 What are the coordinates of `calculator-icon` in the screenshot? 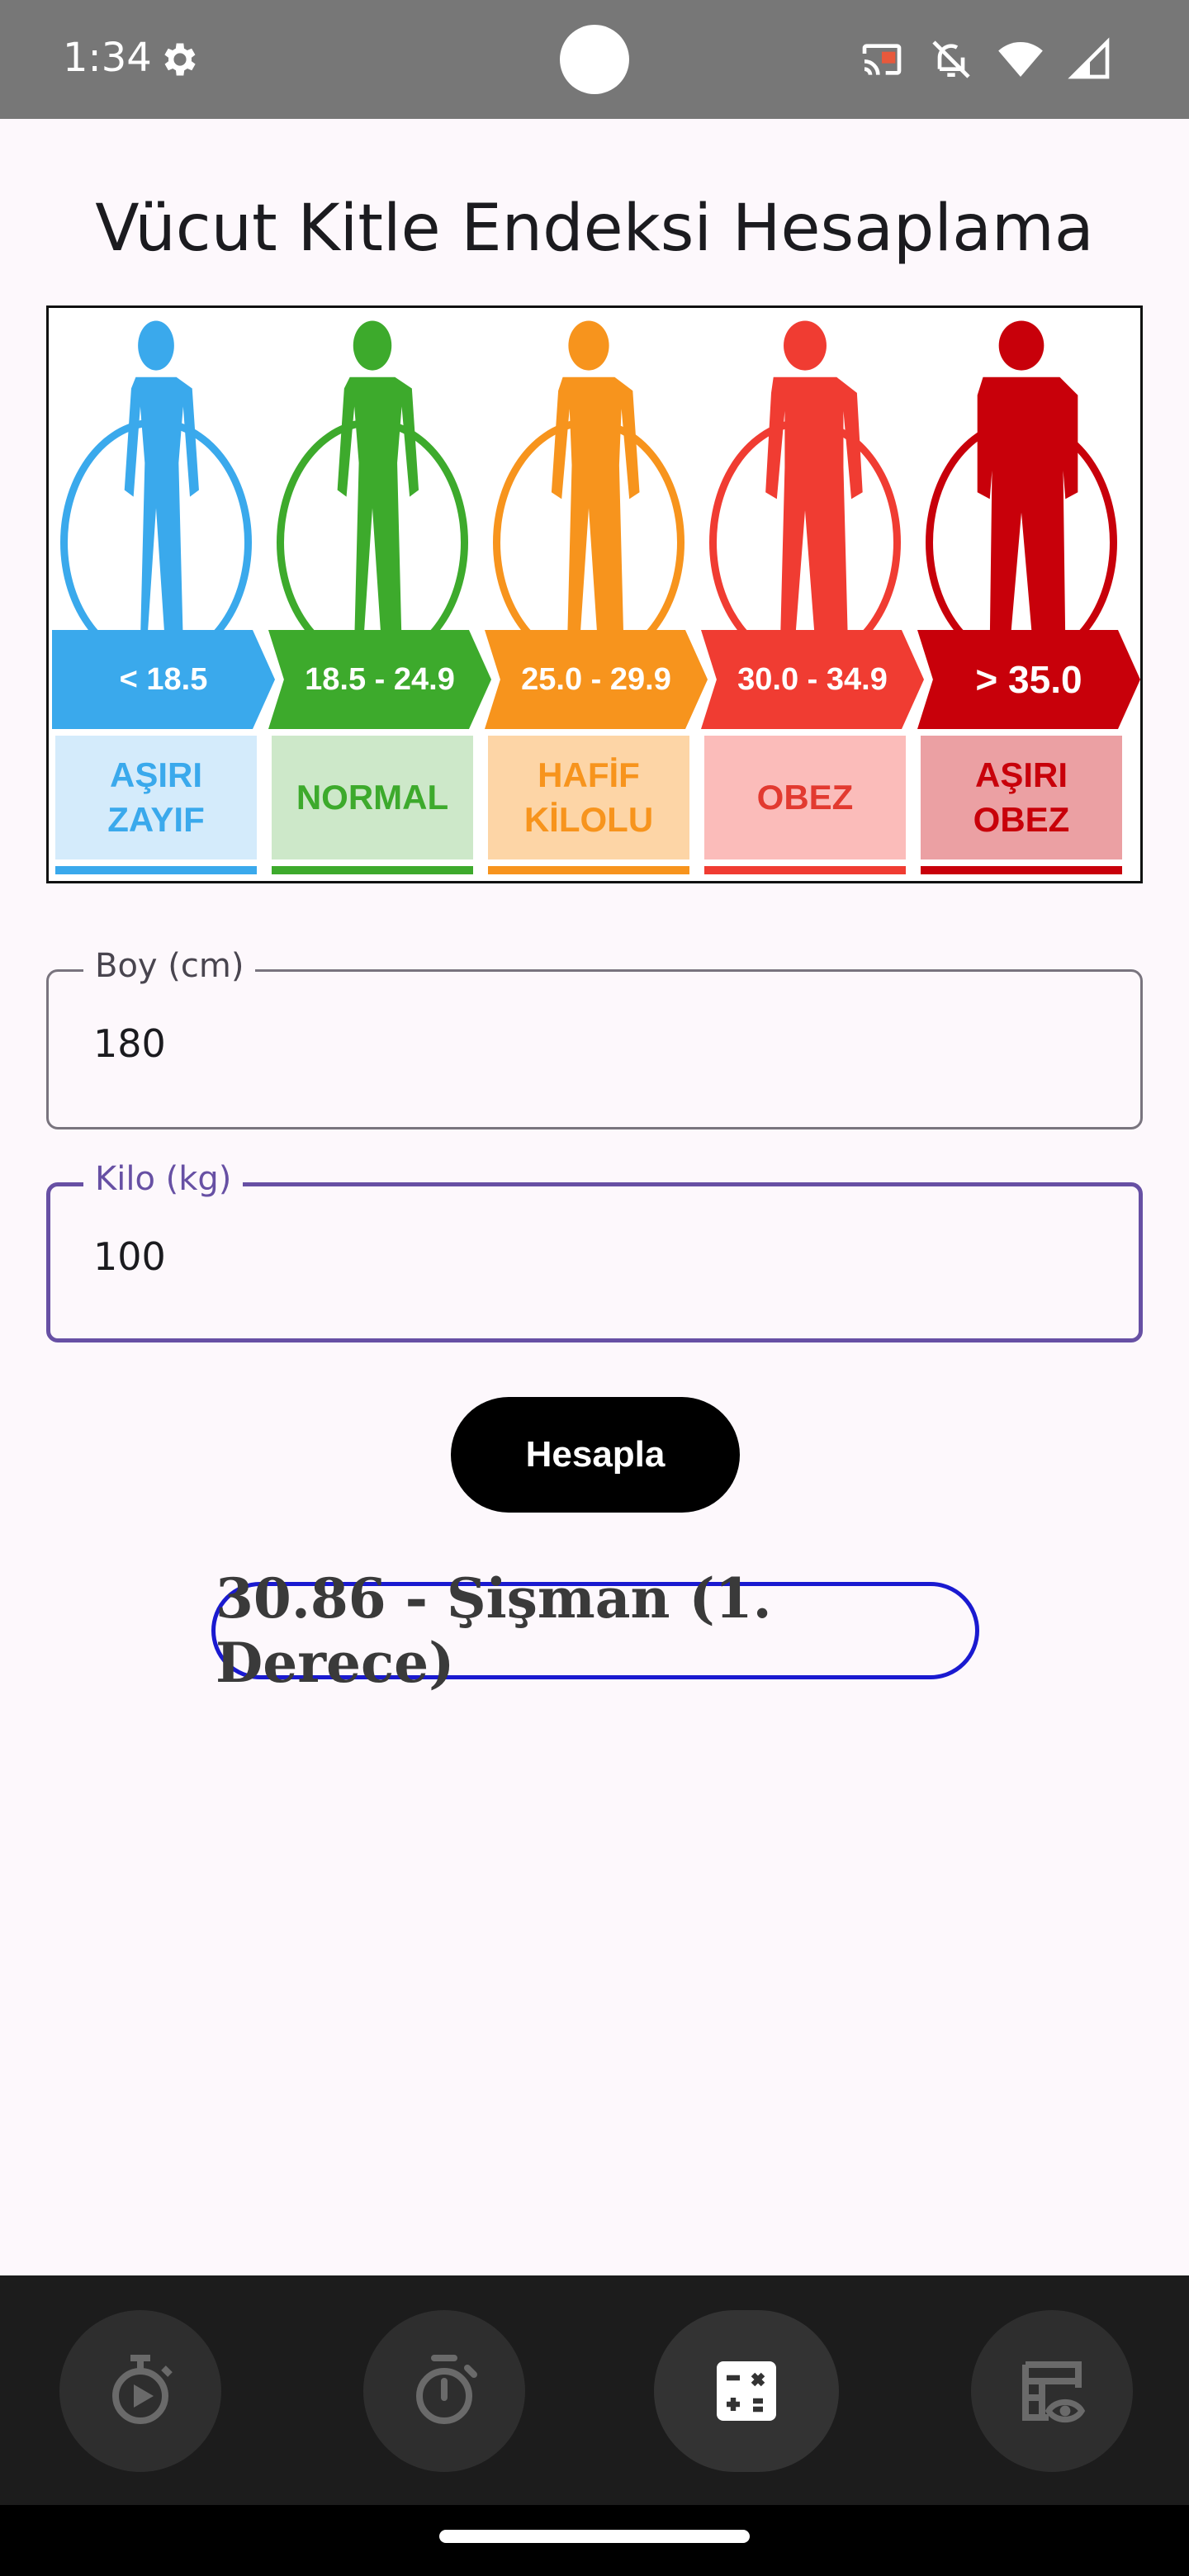 It's located at (746, 2391).